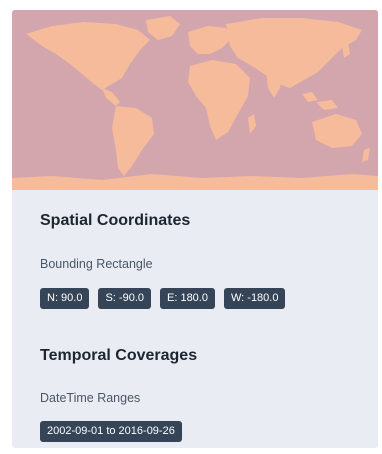 The width and height of the screenshot is (382, 454). I want to click on east-coordinate-chip: E: 180.0, so click(187, 298).